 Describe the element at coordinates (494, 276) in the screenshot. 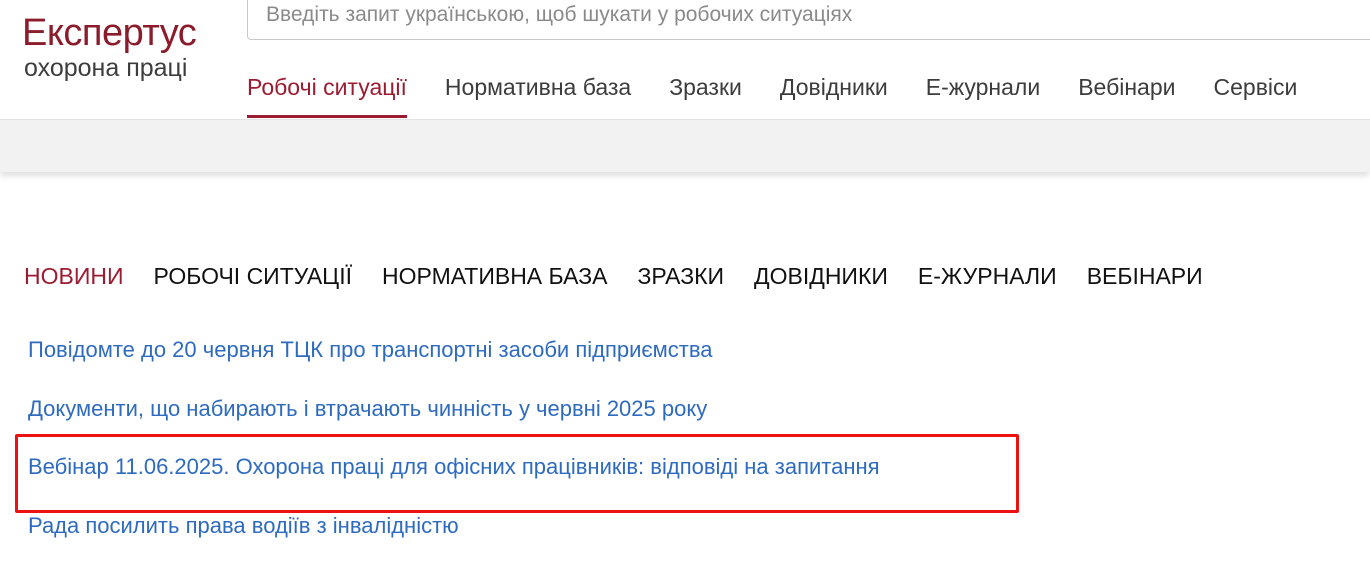

I see `tab-regulatory-base: НОРМАТИВНА БАЗА` at that location.